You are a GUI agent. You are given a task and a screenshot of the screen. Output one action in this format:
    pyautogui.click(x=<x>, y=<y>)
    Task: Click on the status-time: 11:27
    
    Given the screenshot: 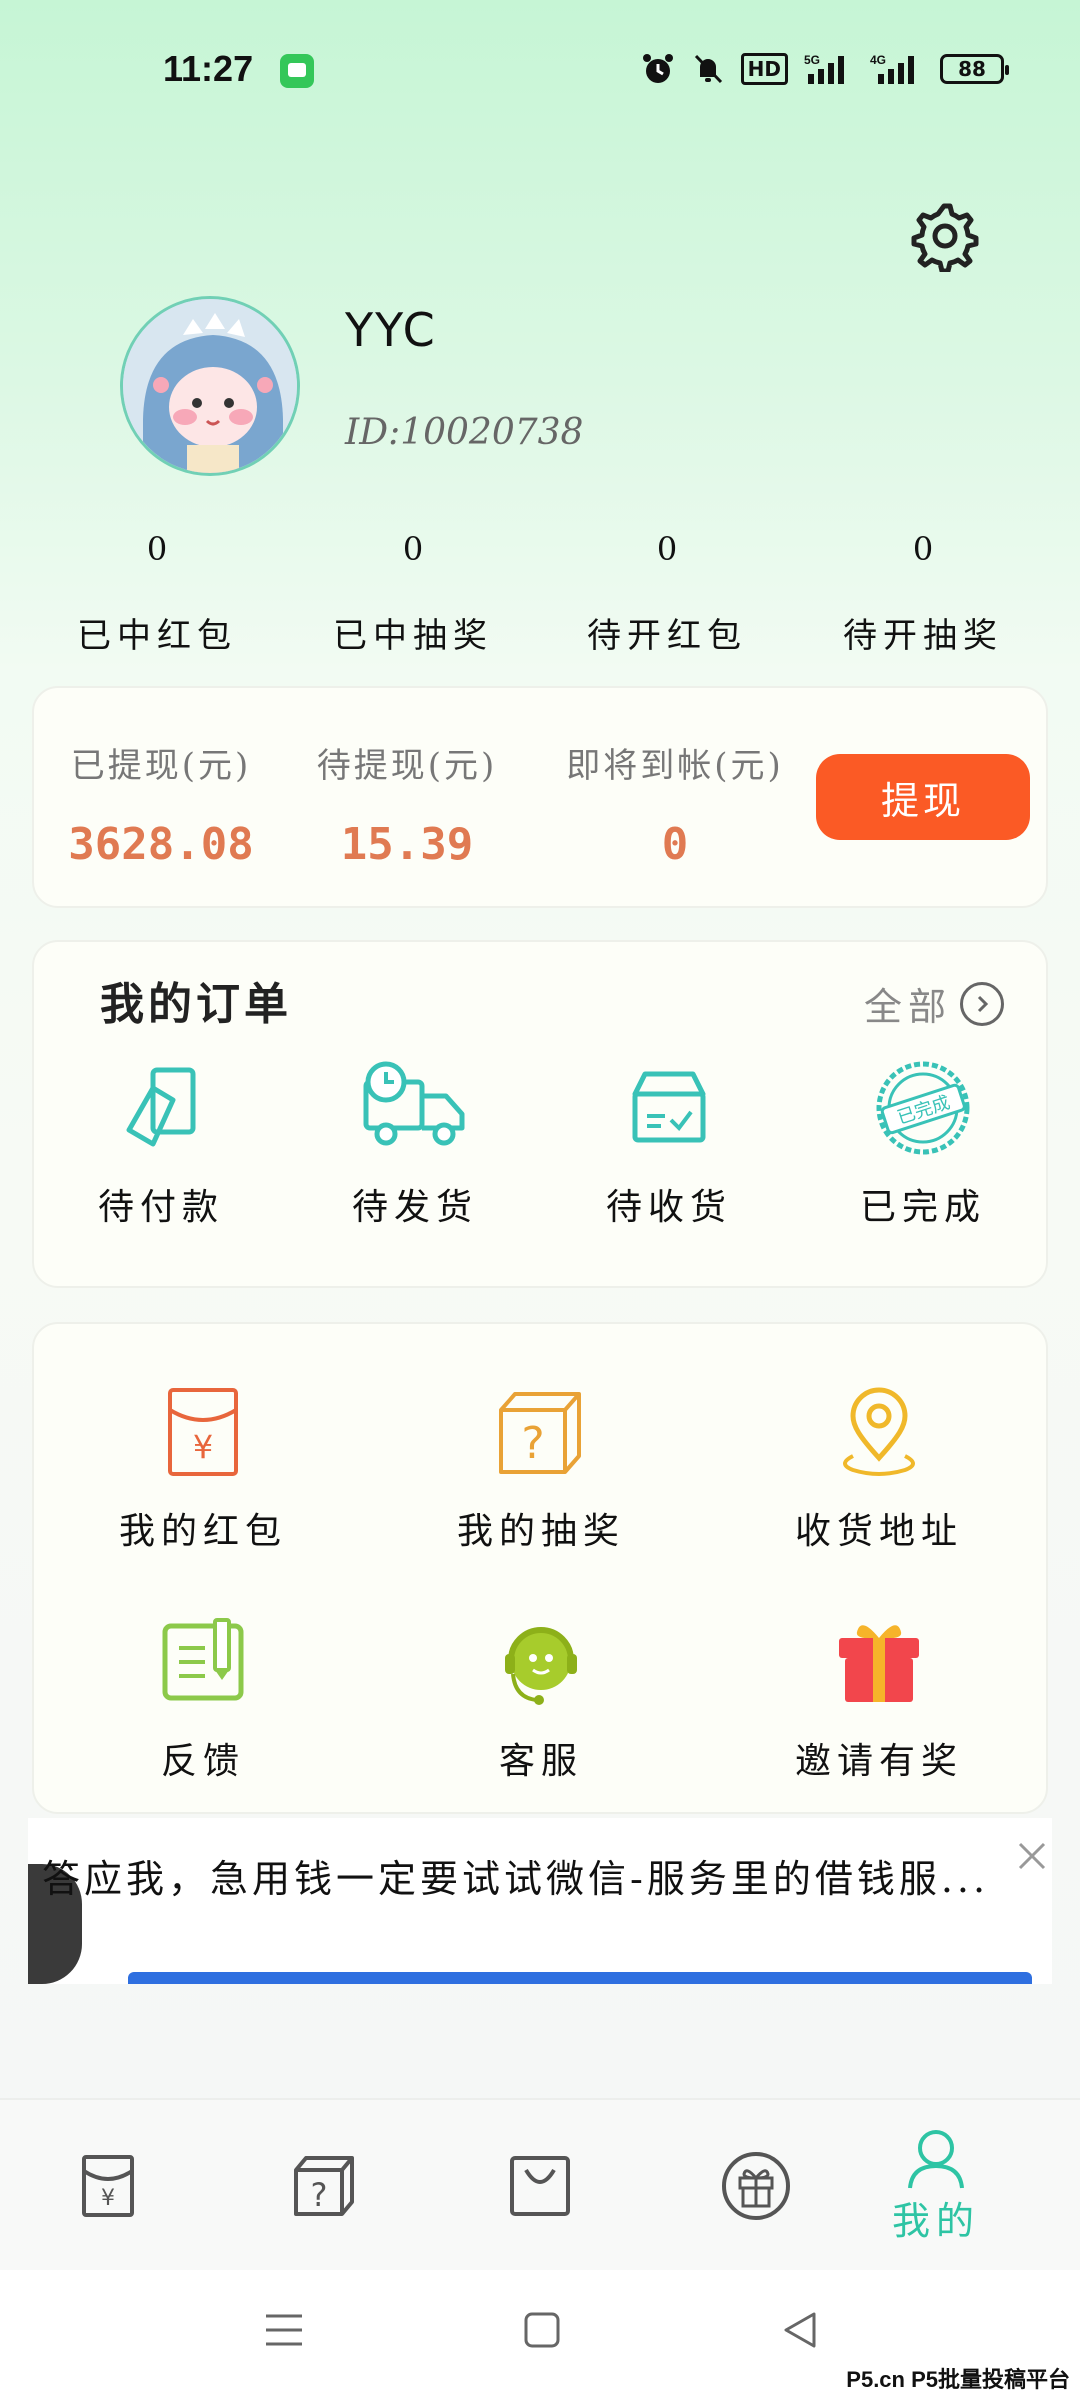 What is the action you would take?
    pyautogui.click(x=208, y=68)
    